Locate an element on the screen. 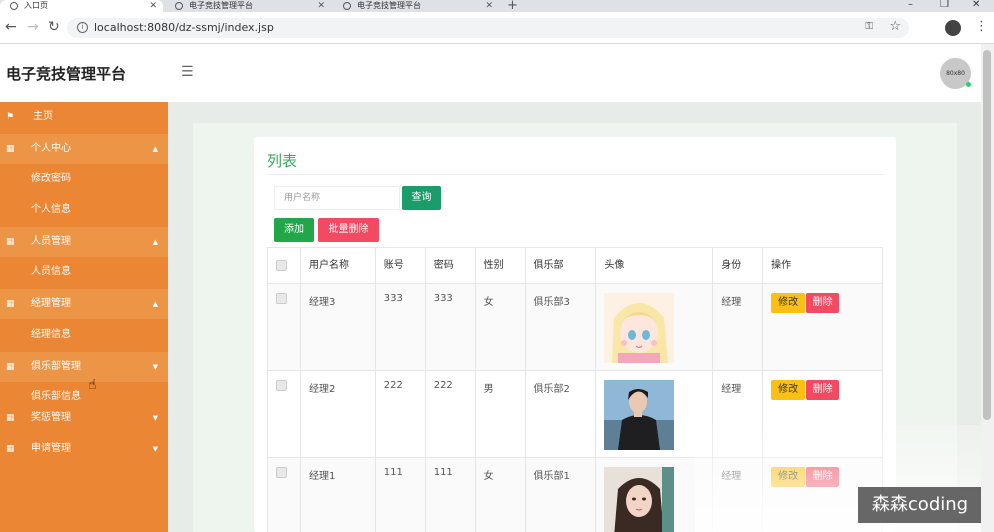 The width and height of the screenshot is (994, 532). sidebar-item-manager-info: 经理信息 is located at coordinates (84, 335).